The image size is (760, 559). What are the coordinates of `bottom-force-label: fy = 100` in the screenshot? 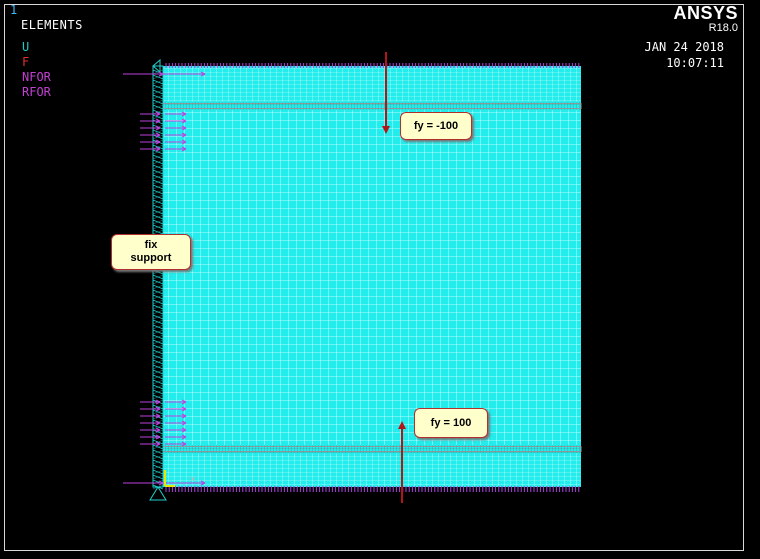 It's located at (451, 423).